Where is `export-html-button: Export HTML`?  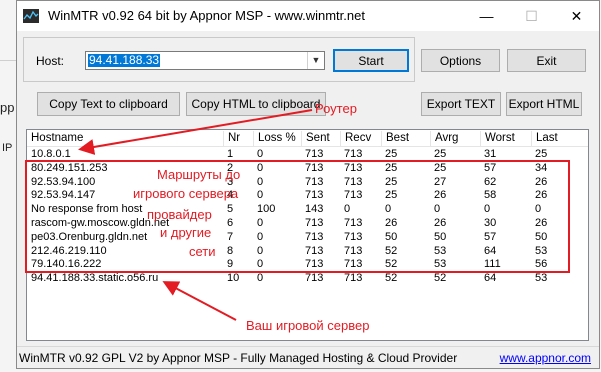 export-html-button: Export HTML is located at coordinates (544, 104).